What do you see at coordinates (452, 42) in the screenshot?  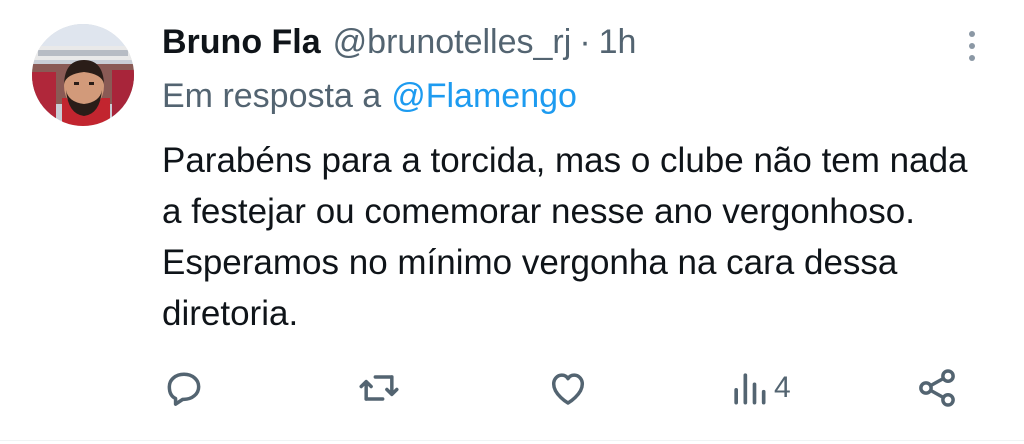 I see `user-handle: @brunotelles_rj` at bounding box center [452, 42].